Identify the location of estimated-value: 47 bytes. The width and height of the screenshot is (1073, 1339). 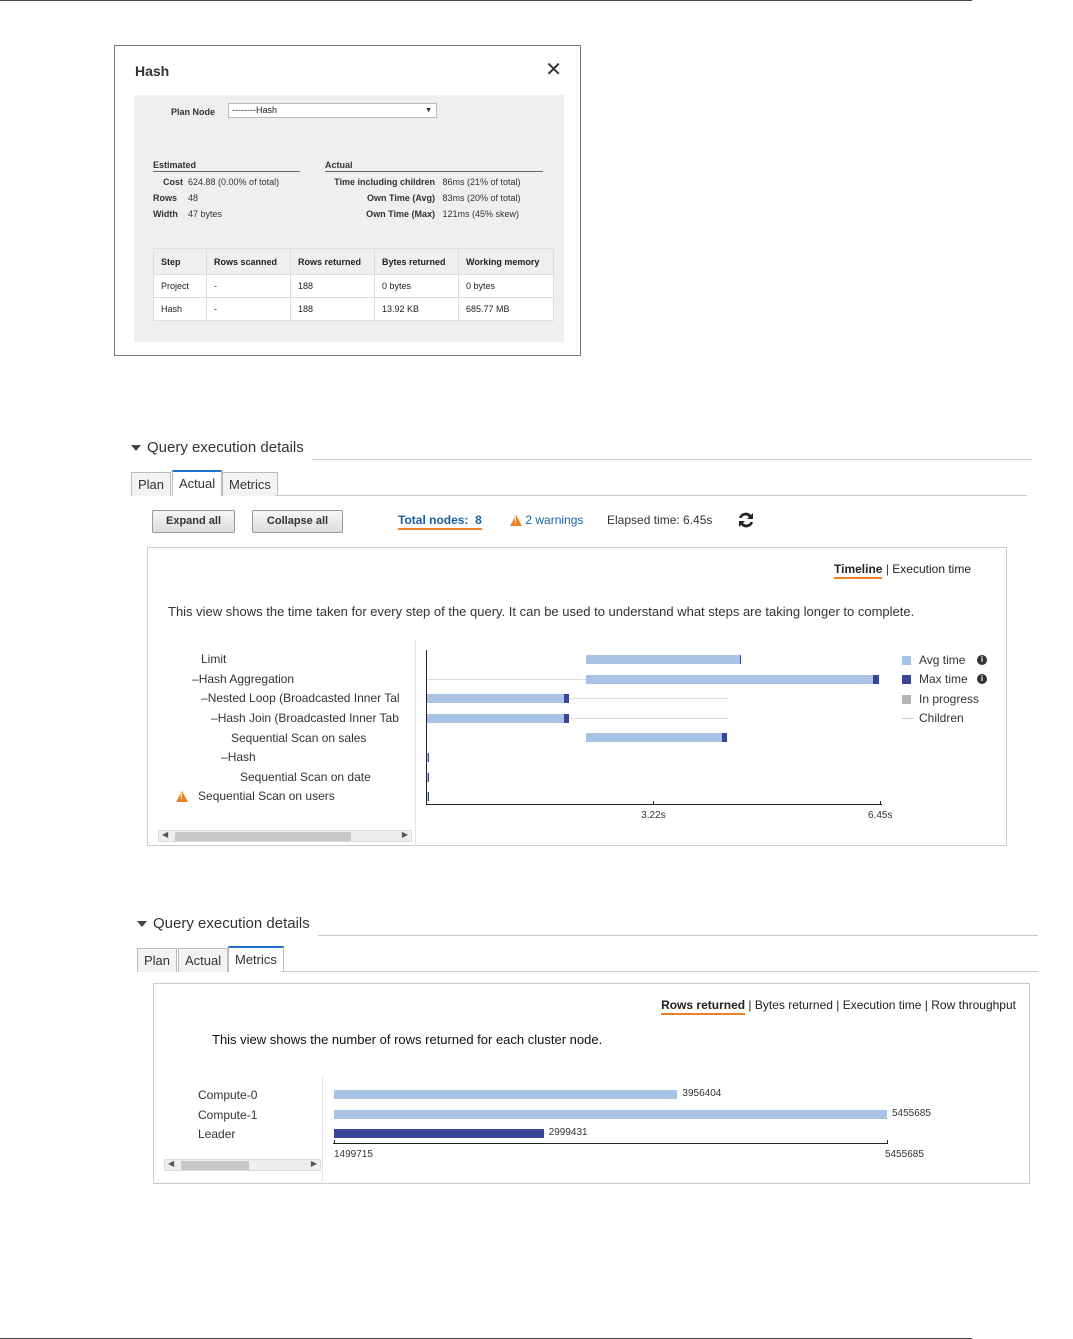
(205, 214).